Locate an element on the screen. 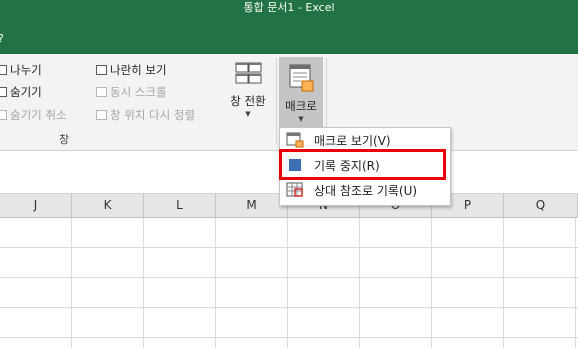  group-divider is located at coordinates (276, 101).